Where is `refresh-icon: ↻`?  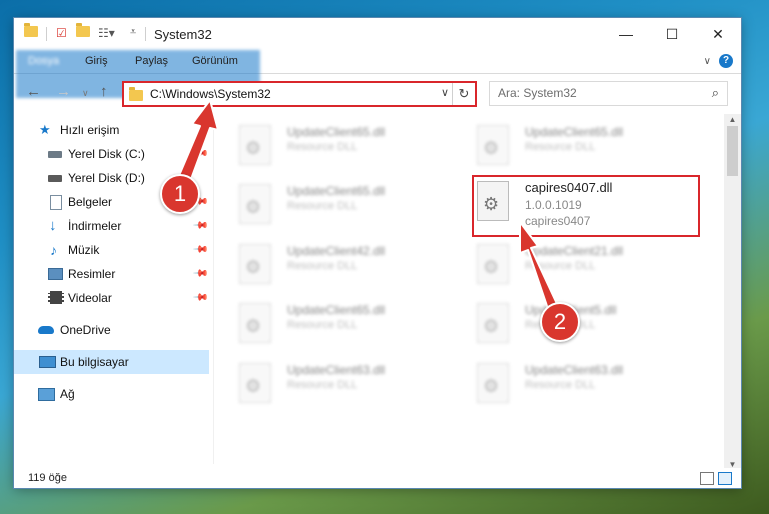 refresh-icon: ↻ is located at coordinates (463, 94).